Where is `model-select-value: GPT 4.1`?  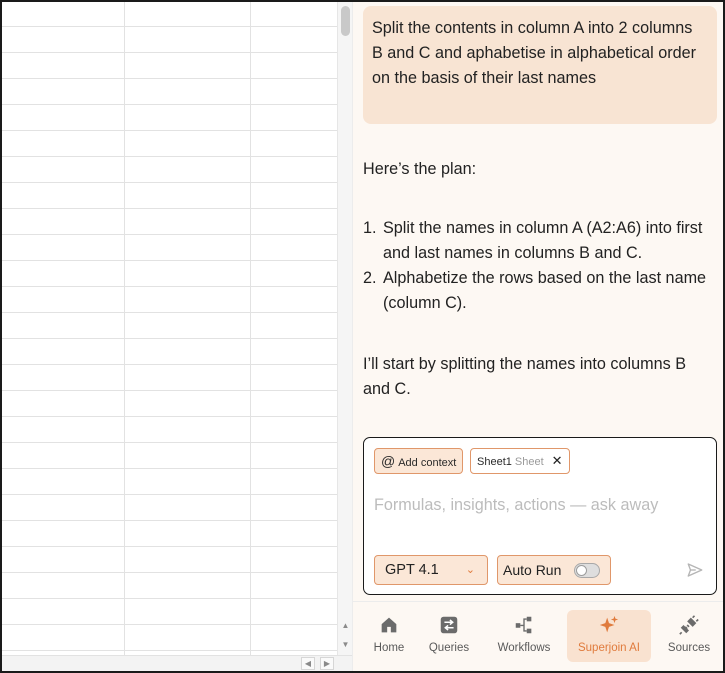 model-select-value: GPT 4.1 is located at coordinates (412, 570).